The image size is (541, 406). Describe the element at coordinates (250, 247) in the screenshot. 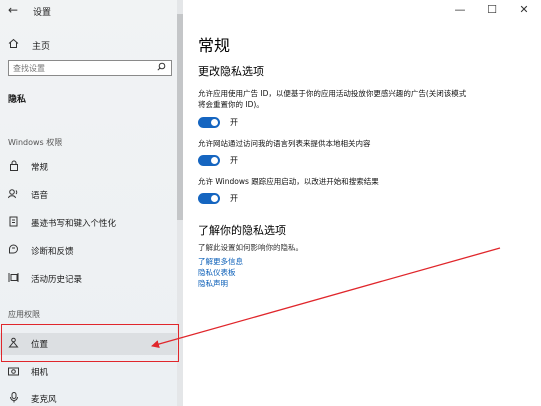

I see `know-privacy-description: 了解此设置如何影响你的隐私。` at that location.